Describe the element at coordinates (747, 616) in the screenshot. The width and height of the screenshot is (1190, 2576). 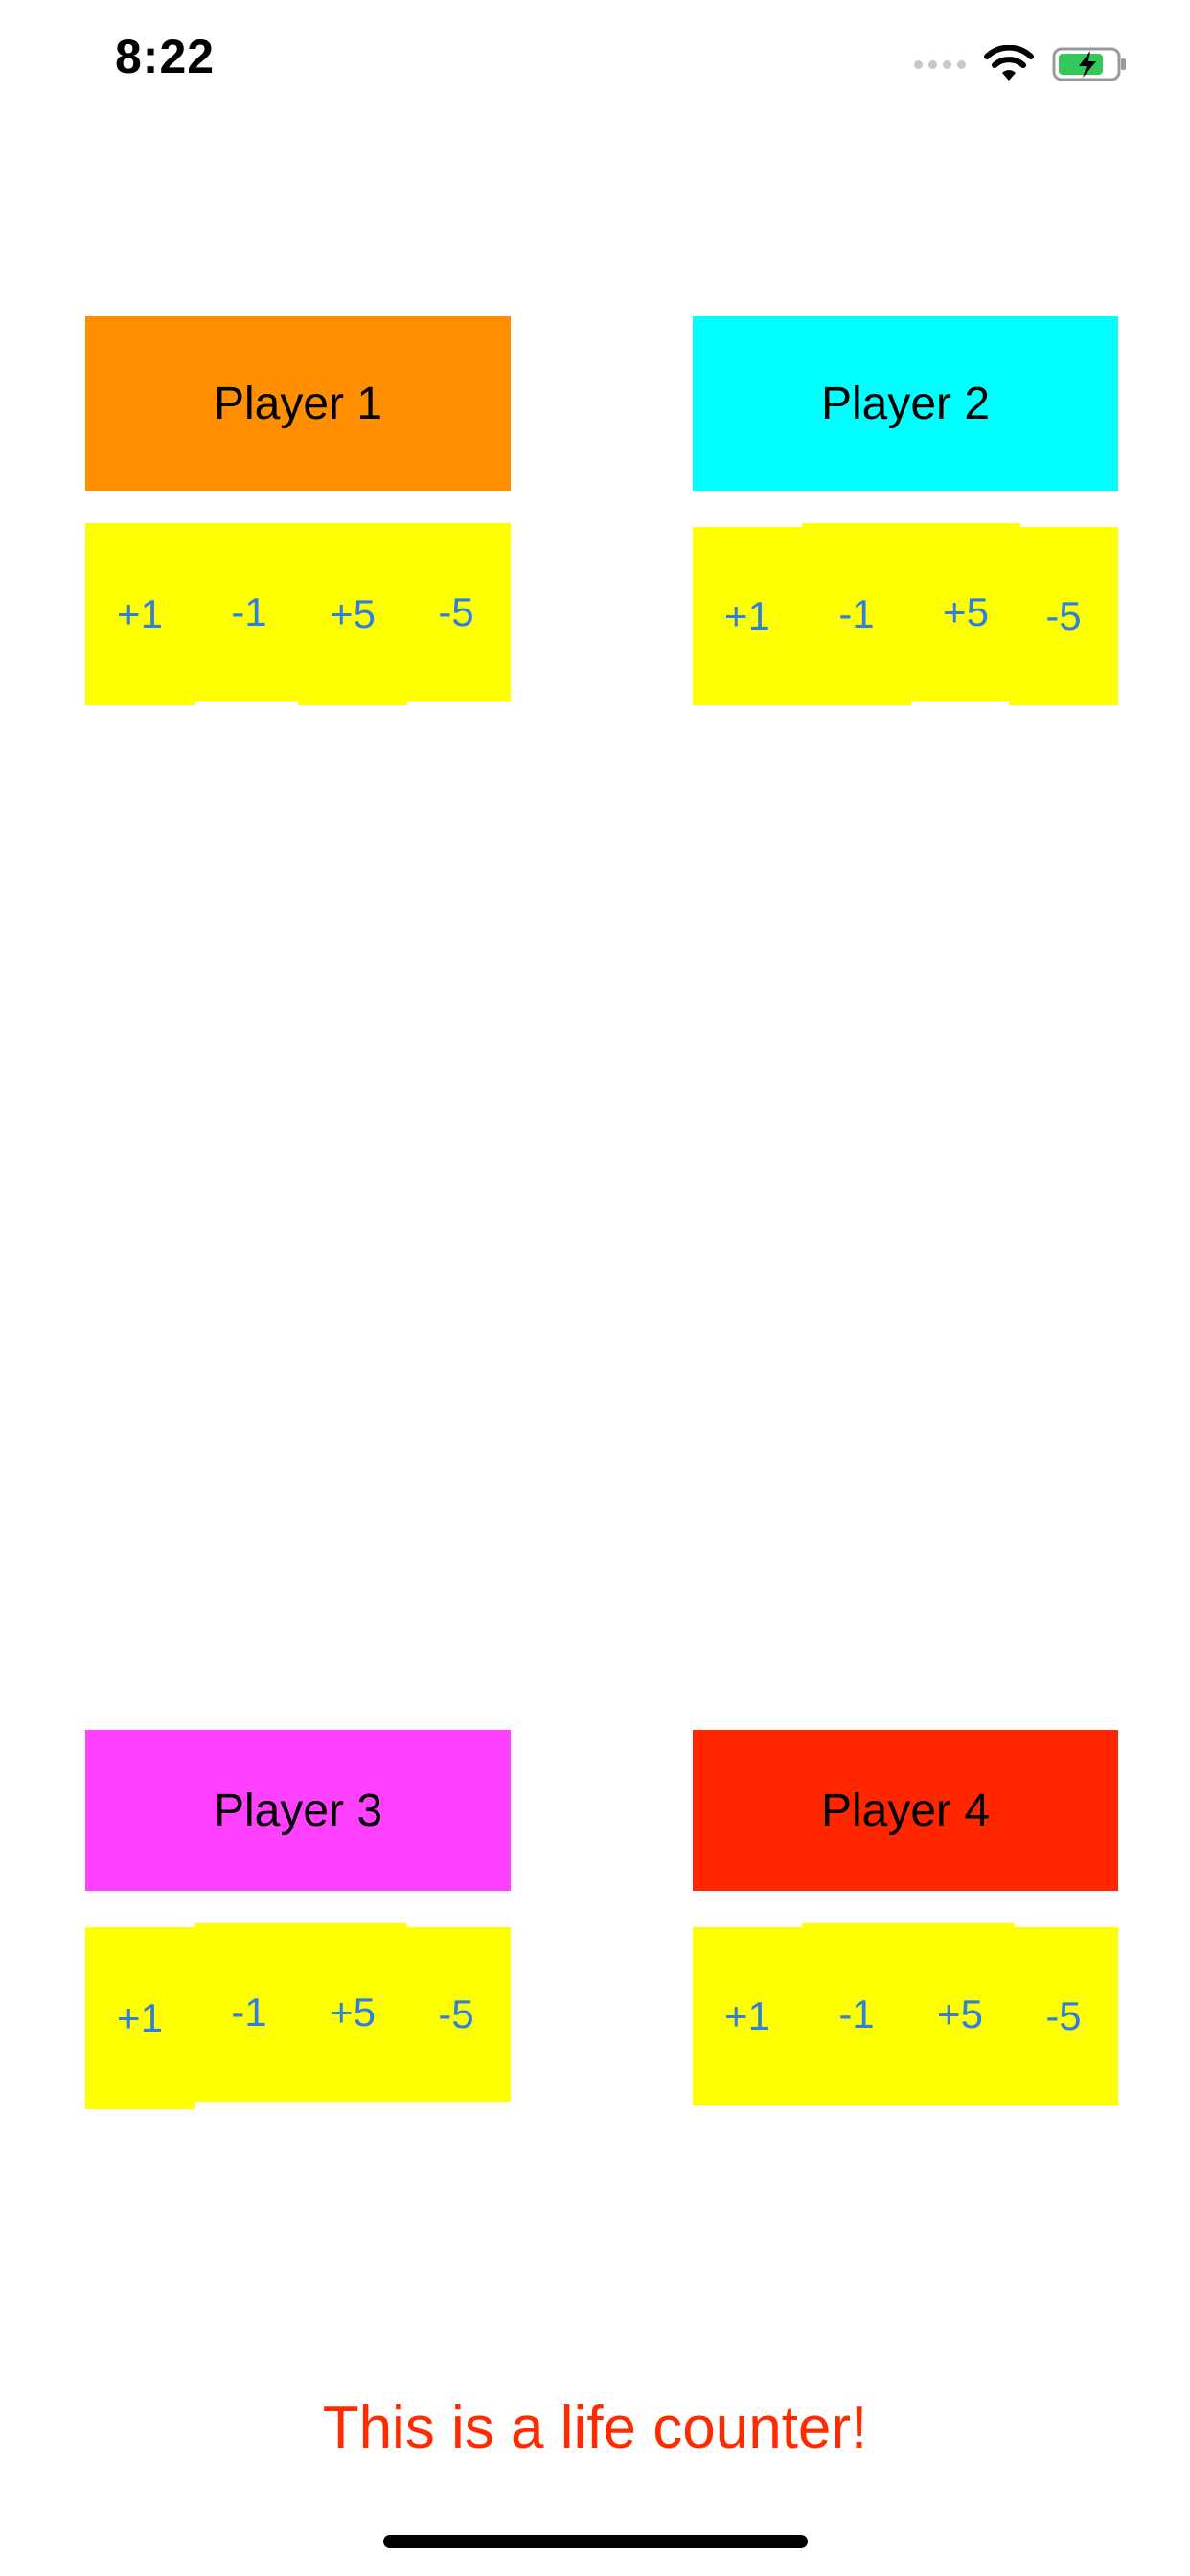
I see `player-2-plus-1-button: +1` at that location.